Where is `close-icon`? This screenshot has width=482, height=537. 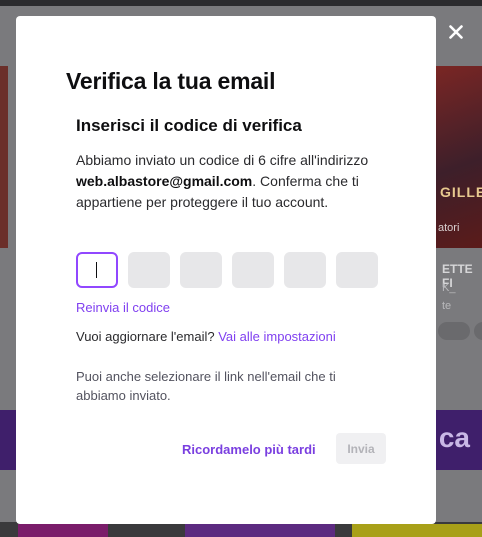
close-icon is located at coordinates (456, 32).